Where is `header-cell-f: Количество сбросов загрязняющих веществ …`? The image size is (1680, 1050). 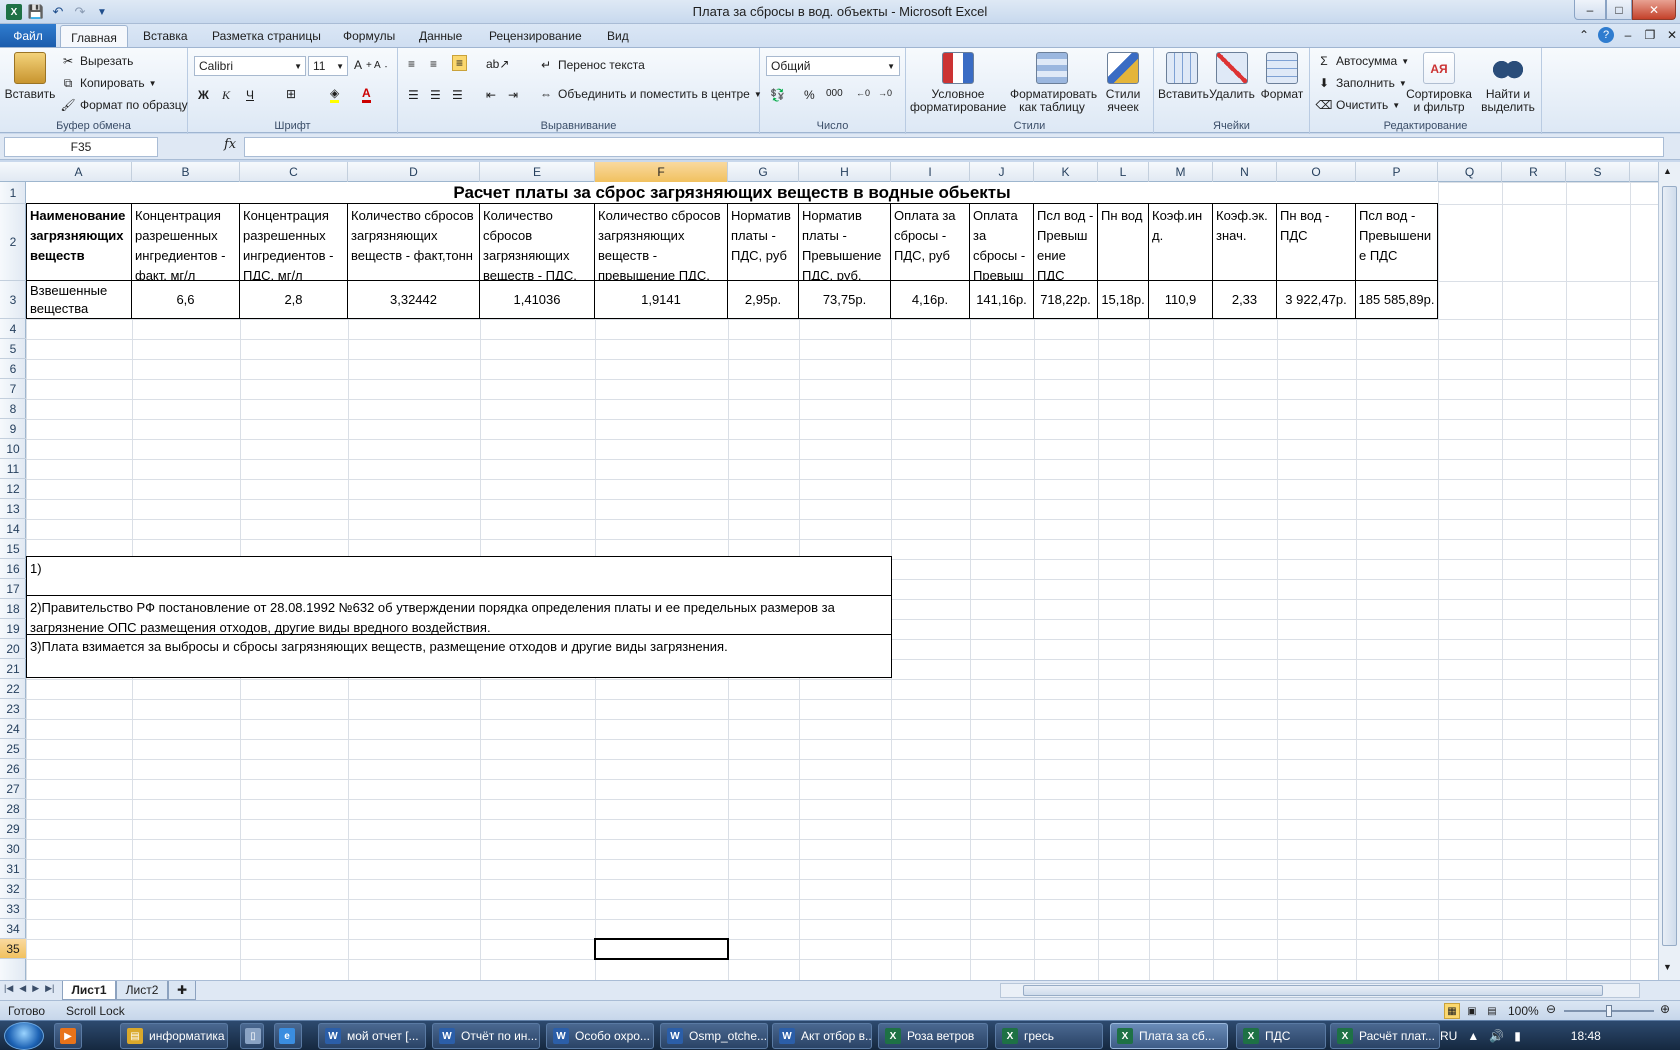
header-cell-f: Количество сбросов загрязняющих веществ … is located at coordinates (661, 242).